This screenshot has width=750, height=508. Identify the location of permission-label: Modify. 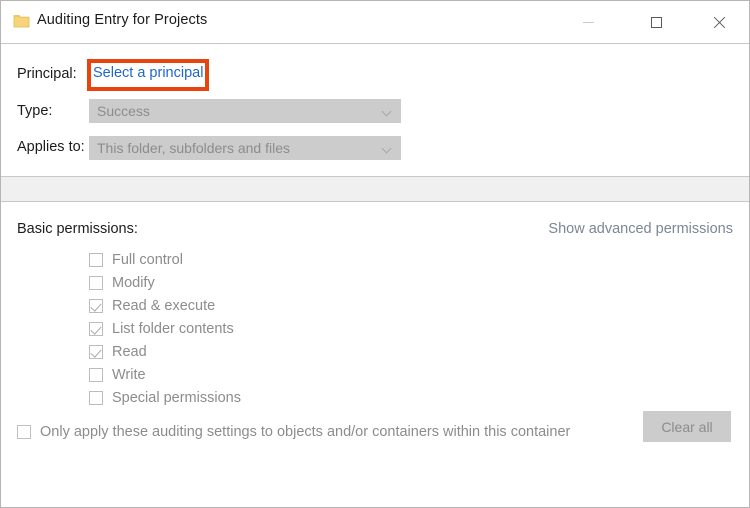
(133, 282).